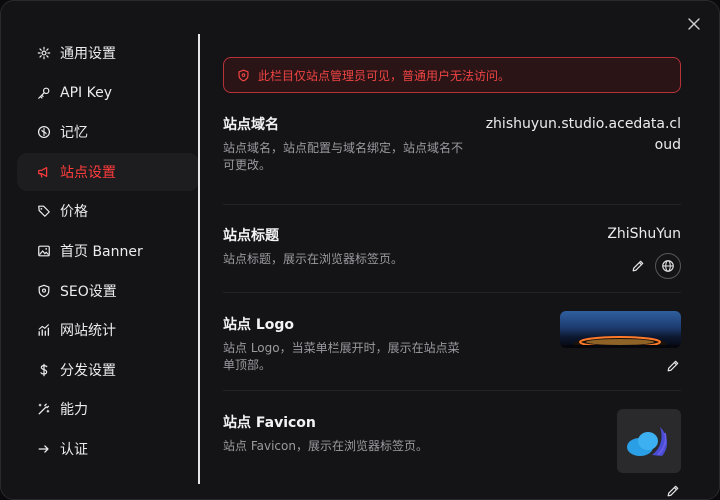 The height and width of the screenshot is (500, 720). I want to click on shield-alert-icon, so click(243, 75).